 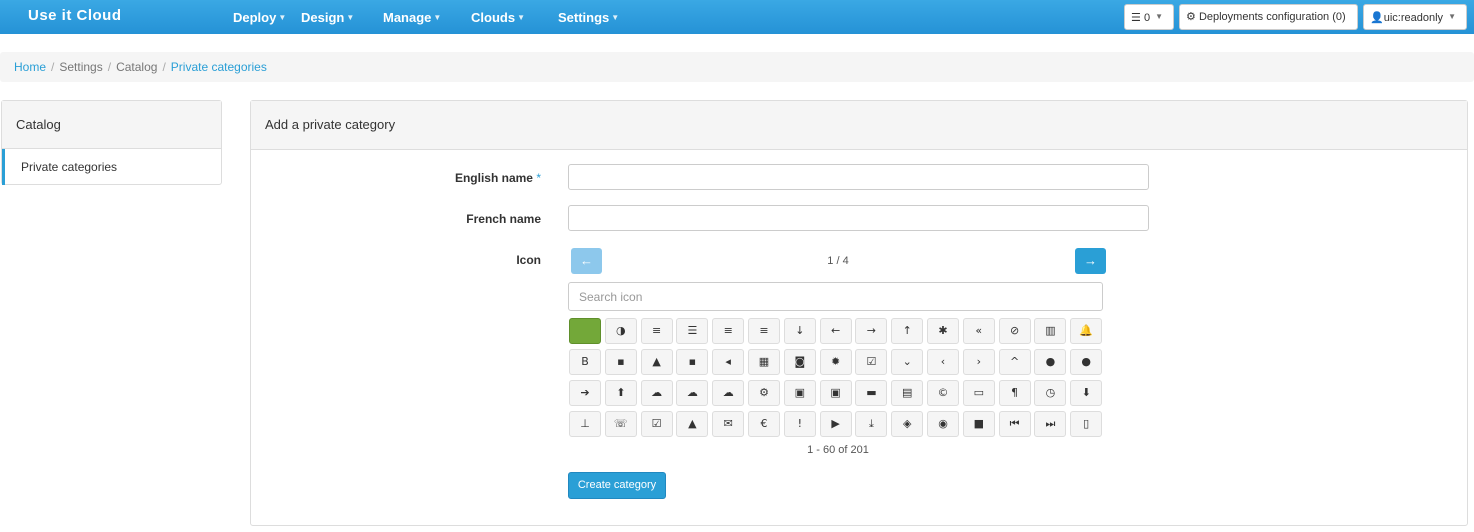 What do you see at coordinates (219, 67) in the screenshot?
I see `breadcrumb-private-categories: Private categories` at bounding box center [219, 67].